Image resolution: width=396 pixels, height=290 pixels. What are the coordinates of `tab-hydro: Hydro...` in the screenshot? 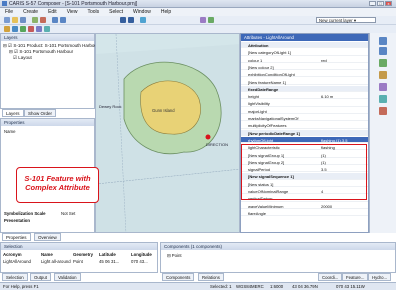 It's located at (380, 277).